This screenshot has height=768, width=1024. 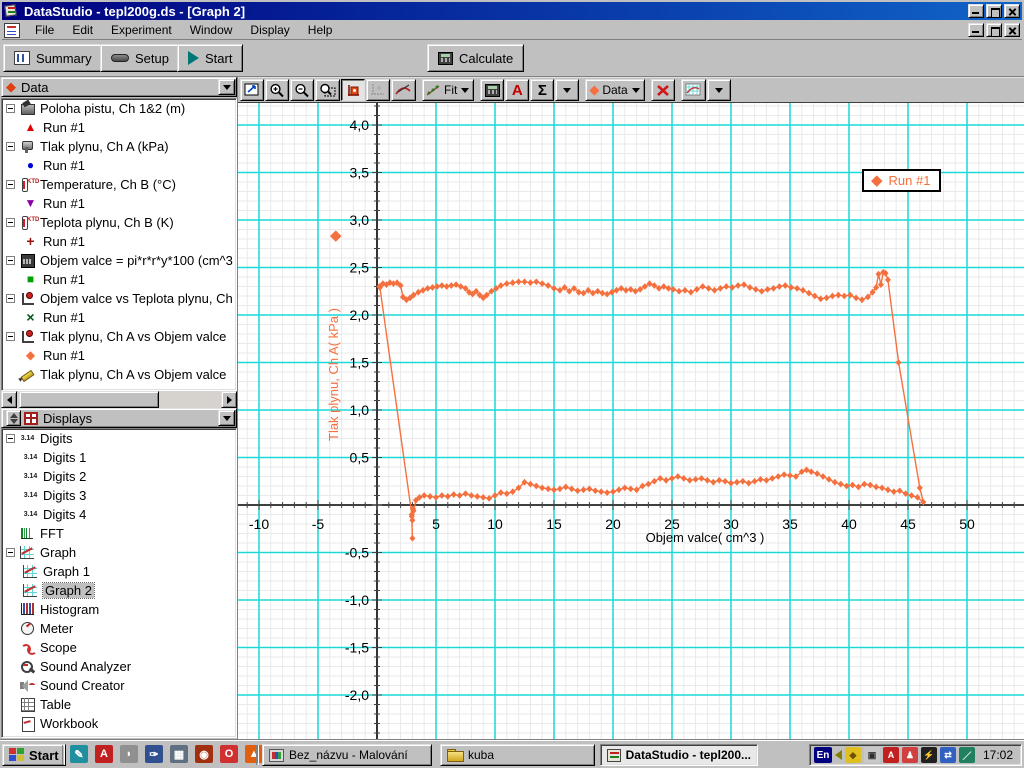 What do you see at coordinates (119, 476) in the screenshot?
I see `display-item-digits-2: Digits 2` at bounding box center [119, 476].